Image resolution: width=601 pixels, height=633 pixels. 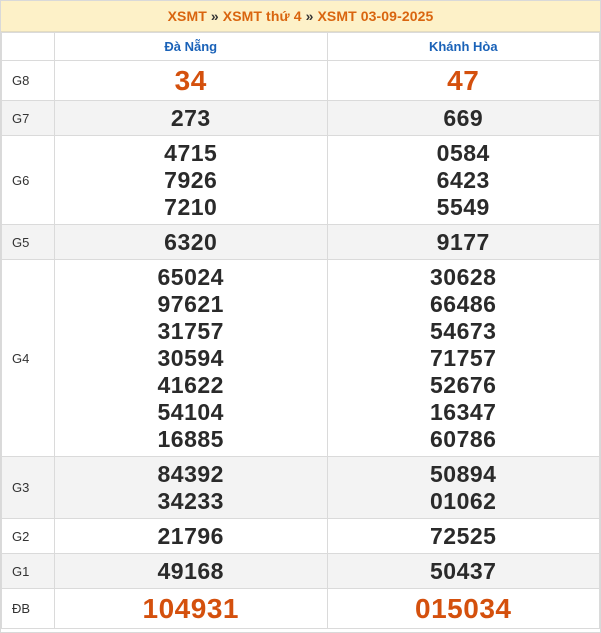 I want to click on result-number: 72525, so click(x=463, y=535).